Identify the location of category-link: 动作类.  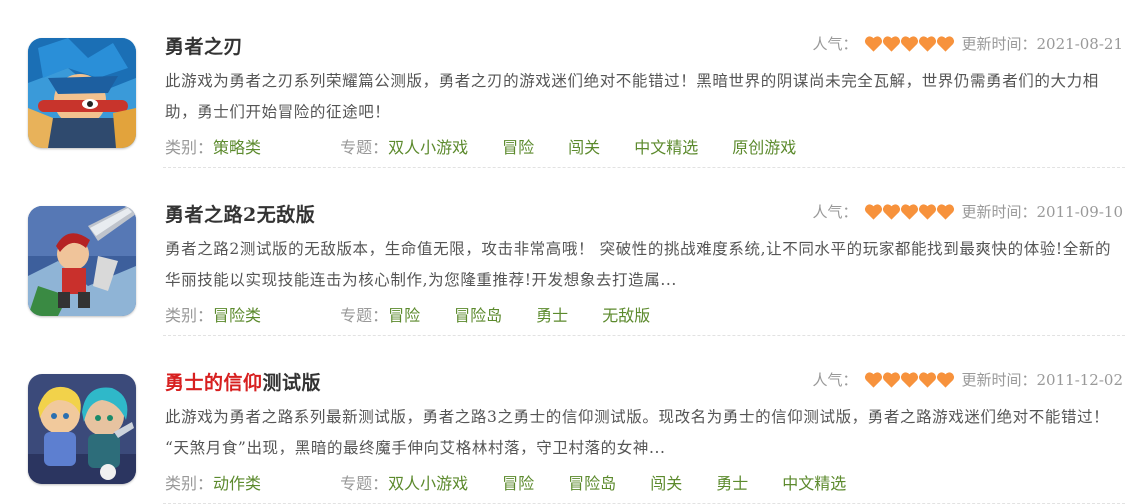
(237, 483).